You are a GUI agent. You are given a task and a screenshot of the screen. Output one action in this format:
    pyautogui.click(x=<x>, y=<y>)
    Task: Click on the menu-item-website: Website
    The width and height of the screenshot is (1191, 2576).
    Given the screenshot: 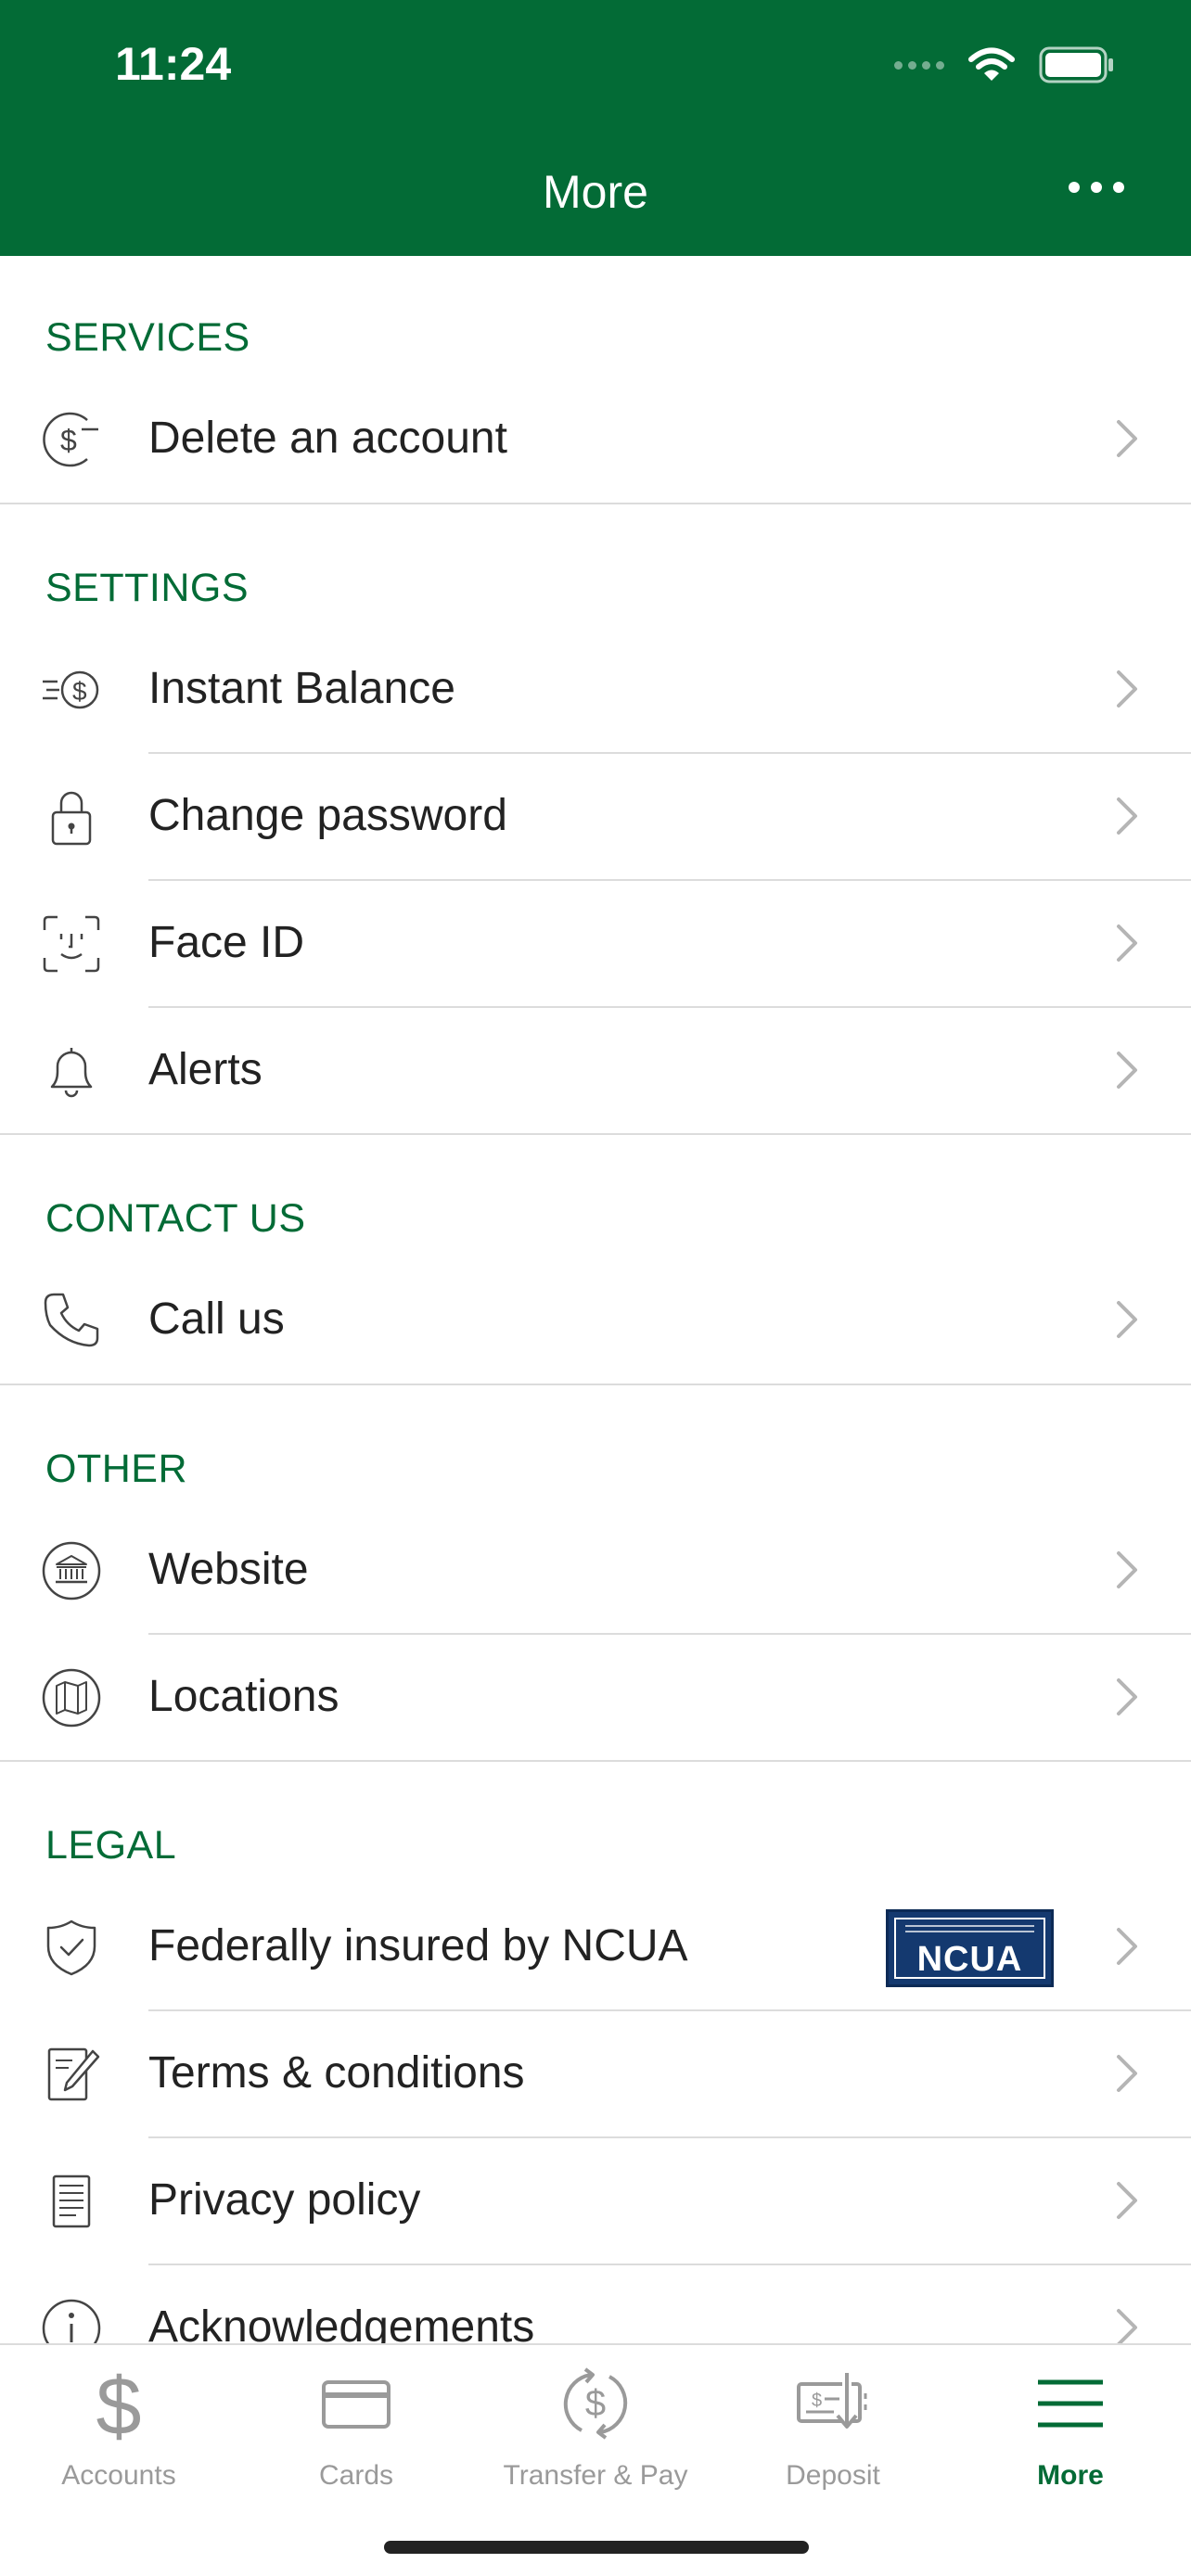 What is the action you would take?
    pyautogui.click(x=595, y=1571)
    